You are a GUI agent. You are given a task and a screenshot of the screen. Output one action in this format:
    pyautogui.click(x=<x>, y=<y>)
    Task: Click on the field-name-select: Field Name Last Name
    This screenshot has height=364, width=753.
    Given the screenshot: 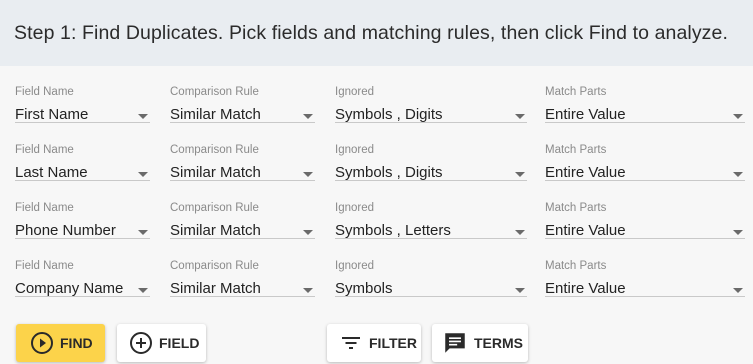 What is the action you would take?
    pyautogui.click(x=82, y=153)
    